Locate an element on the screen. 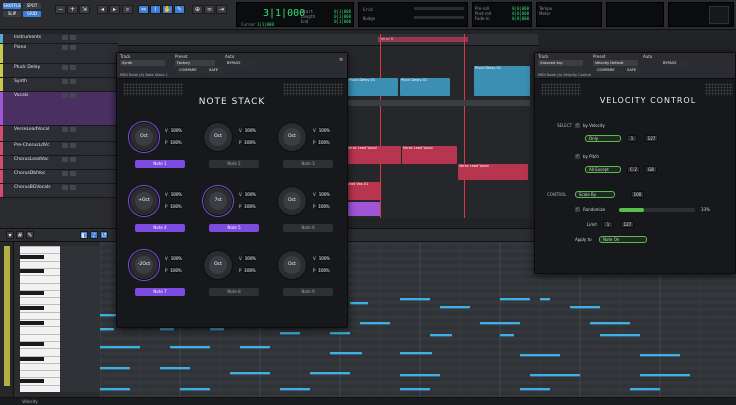  scale-by-dropdown: Scale By is located at coordinates (595, 194).